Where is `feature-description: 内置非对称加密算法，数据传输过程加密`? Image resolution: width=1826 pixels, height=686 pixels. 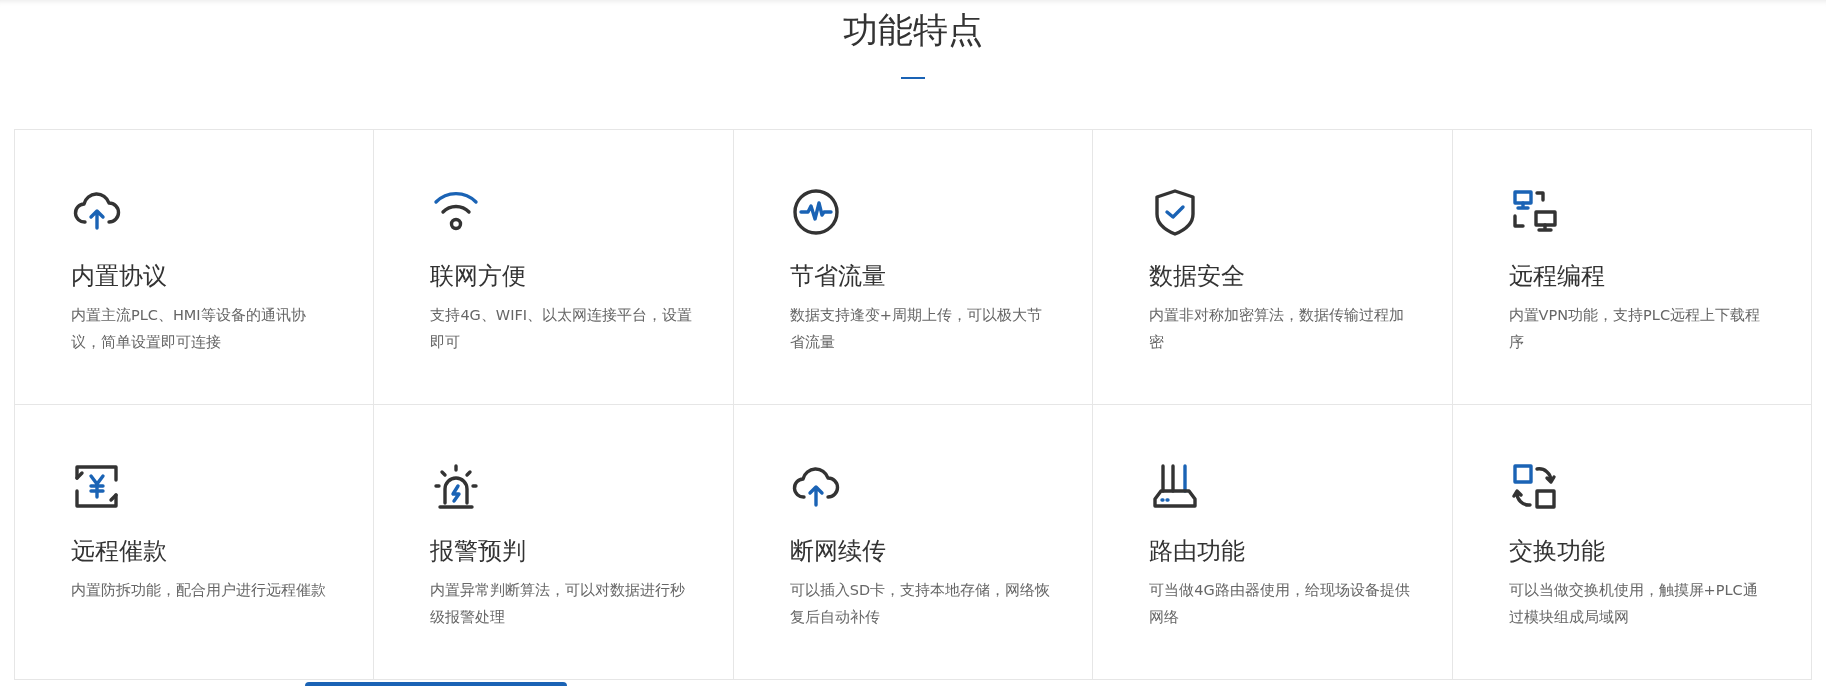 feature-description: 内置非对称加密算法，数据传输过程加密 is located at coordinates (1277, 329).